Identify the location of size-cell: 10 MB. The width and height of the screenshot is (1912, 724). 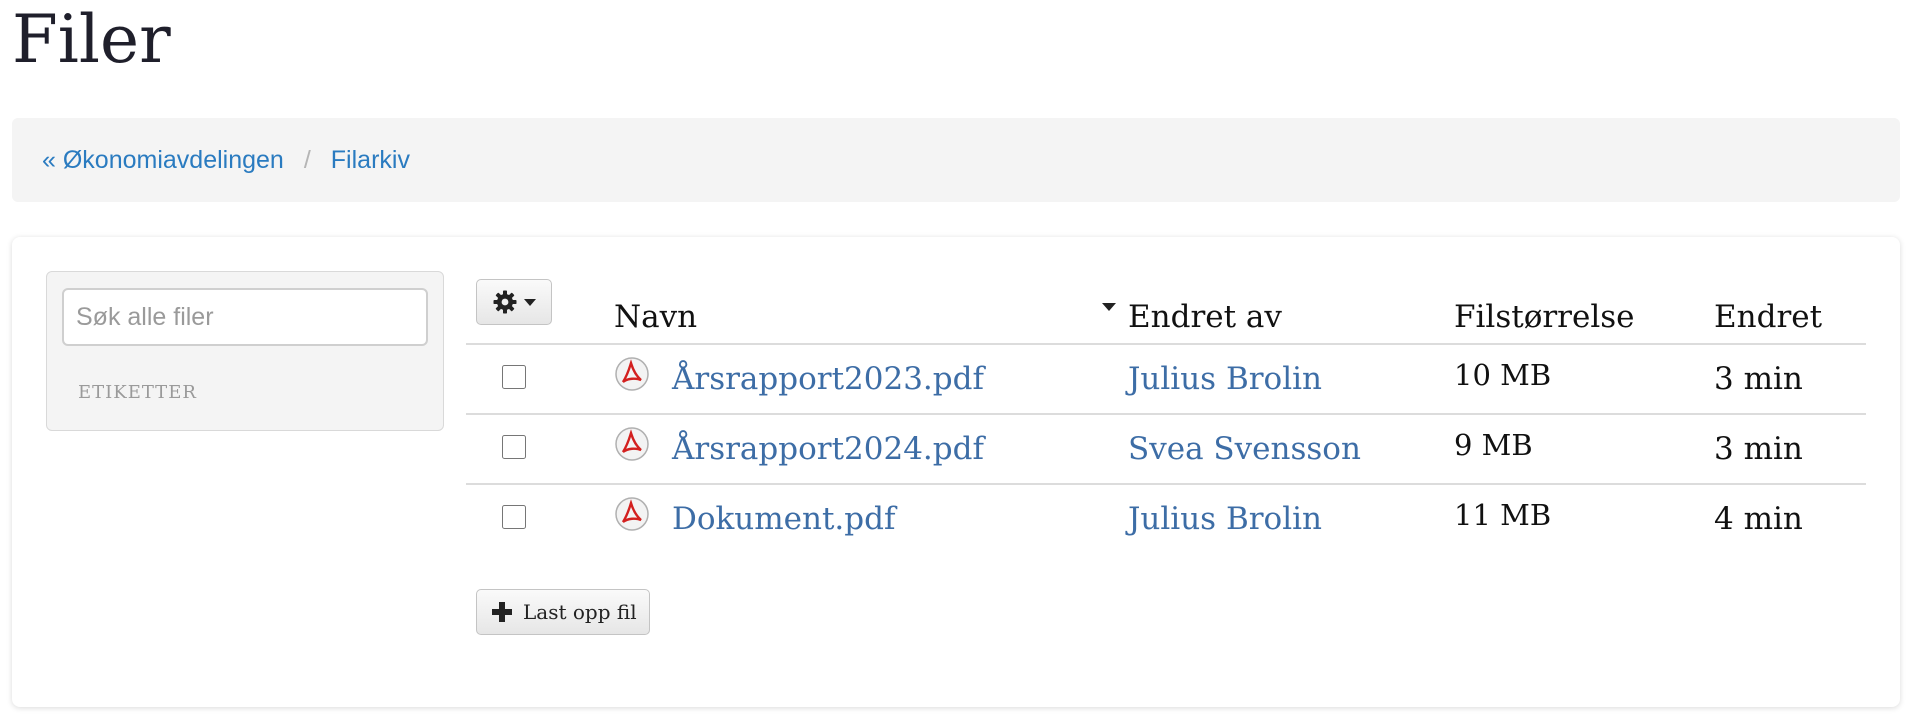
(1584, 379).